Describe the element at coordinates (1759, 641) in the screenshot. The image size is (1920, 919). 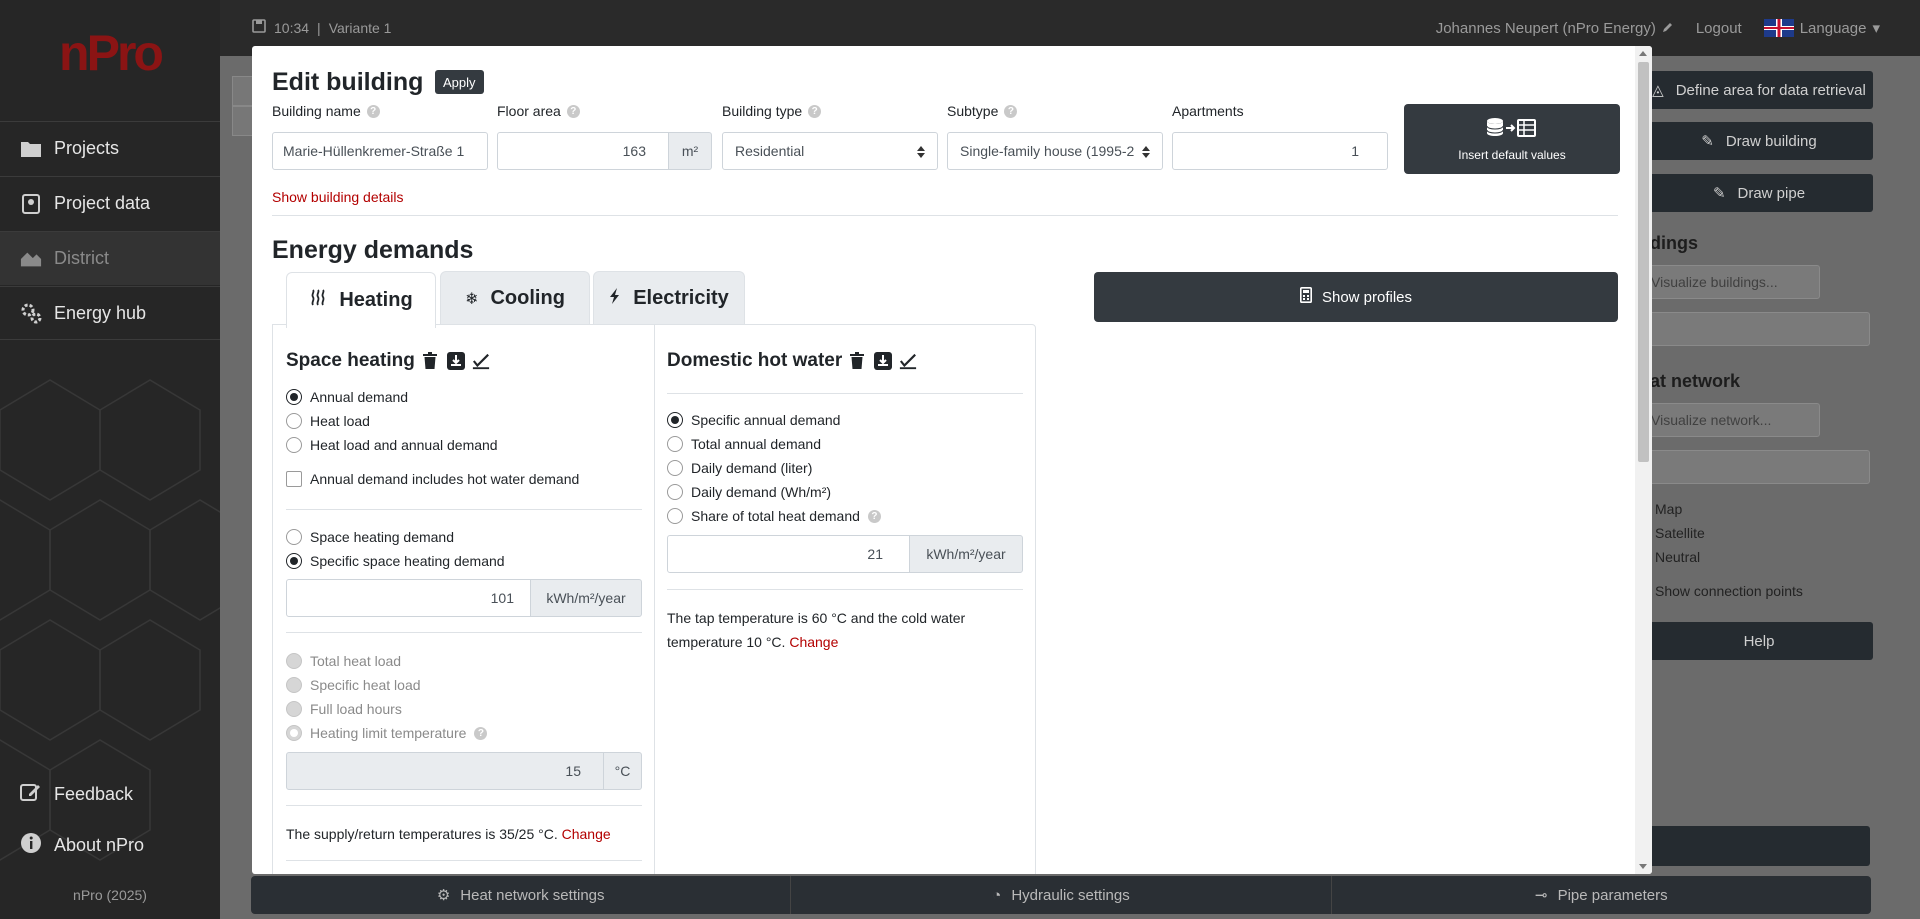
I see `help-button: Help` at that location.